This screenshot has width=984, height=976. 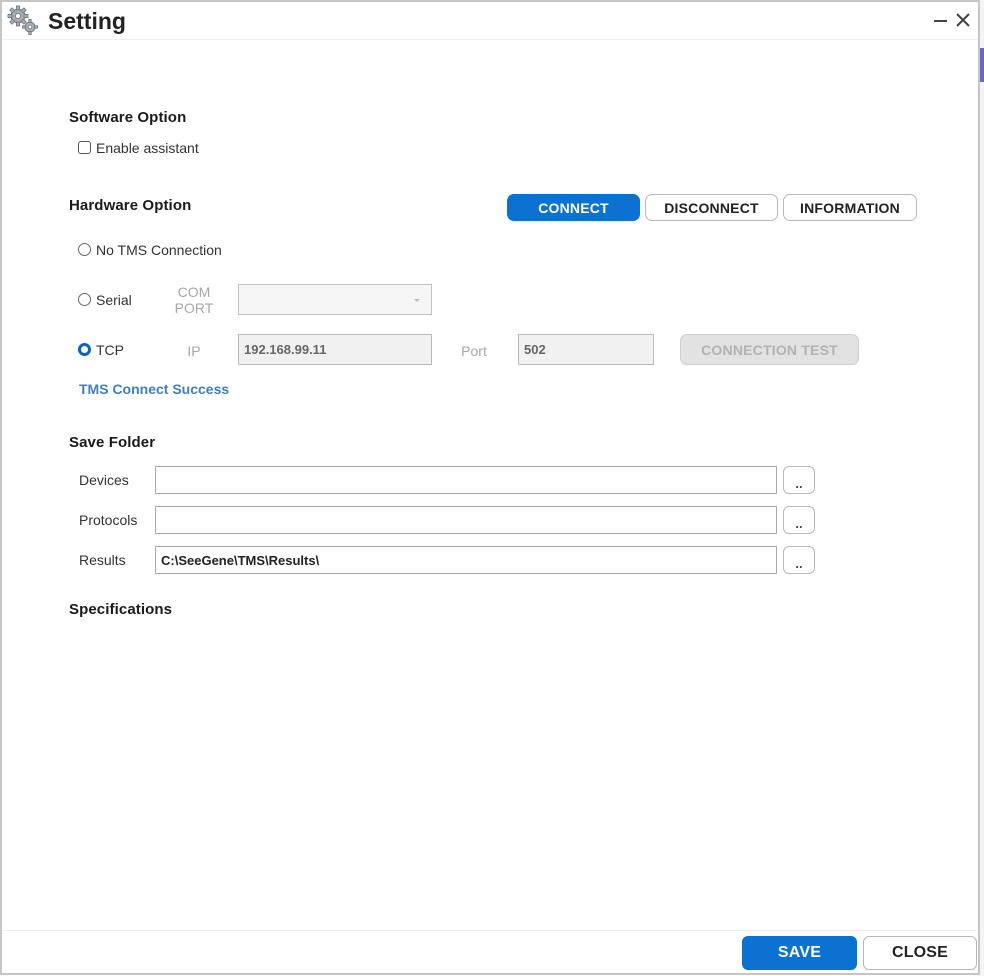 What do you see at coordinates (850, 207) in the screenshot?
I see `information-button: INFORMATION` at bounding box center [850, 207].